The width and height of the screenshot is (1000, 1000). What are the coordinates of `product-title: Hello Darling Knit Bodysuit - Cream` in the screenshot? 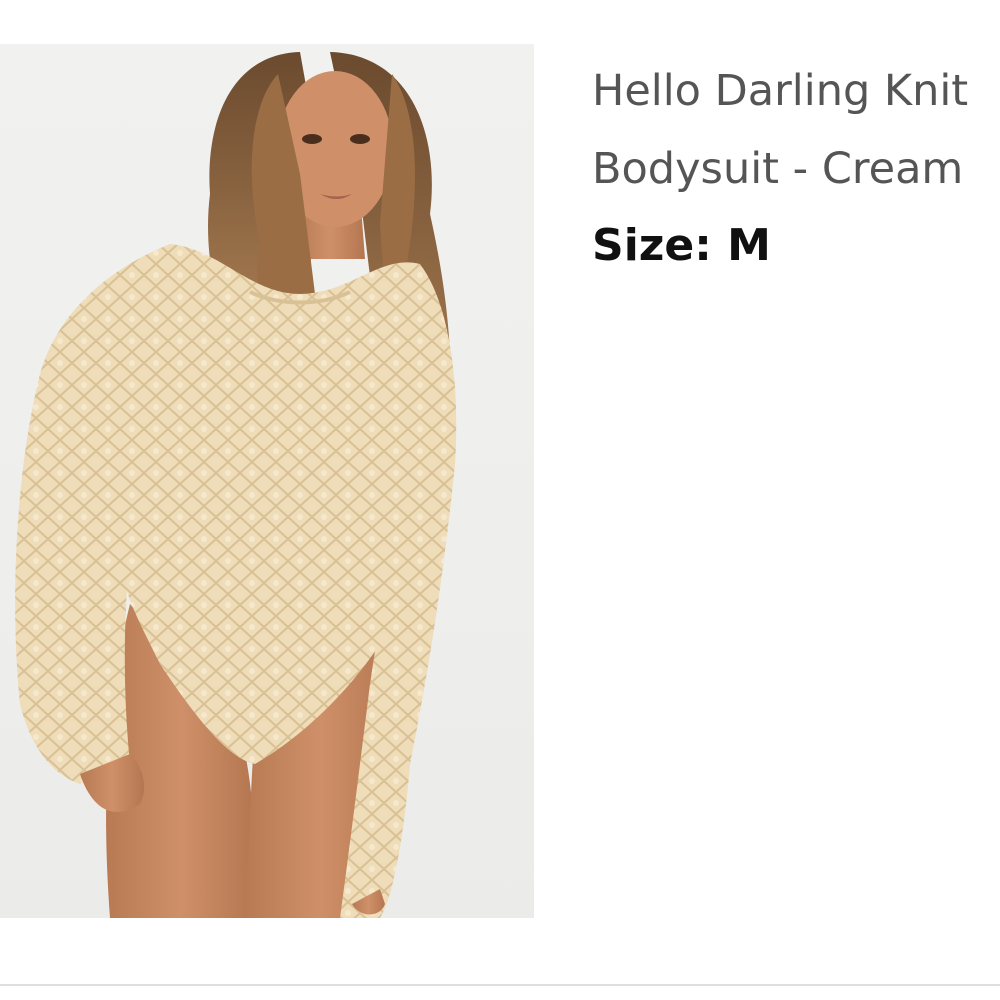 It's located at (796, 130).